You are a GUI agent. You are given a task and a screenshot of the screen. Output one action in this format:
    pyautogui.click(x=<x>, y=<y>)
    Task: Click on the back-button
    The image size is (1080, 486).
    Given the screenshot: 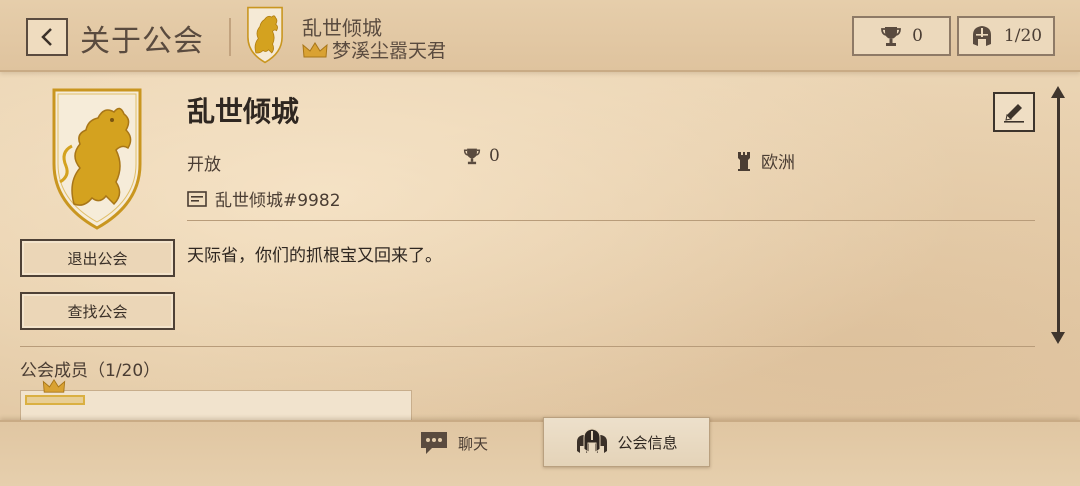 What is the action you would take?
    pyautogui.click(x=47, y=37)
    